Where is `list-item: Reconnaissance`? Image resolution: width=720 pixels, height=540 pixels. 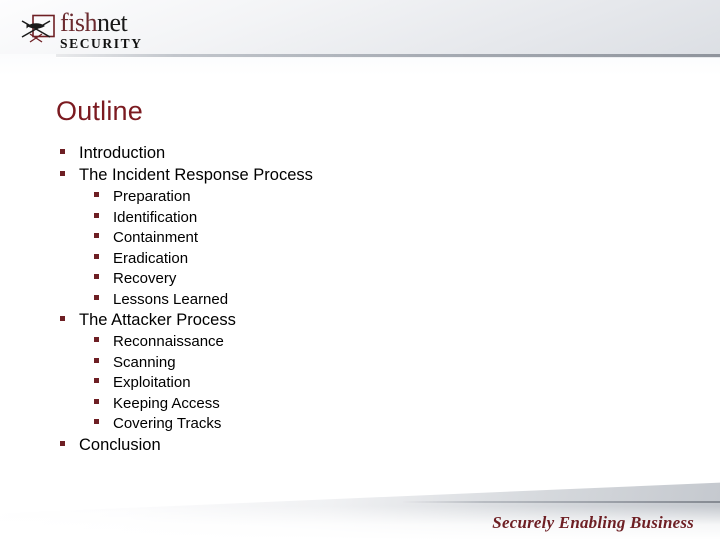
list-item: Reconnaissance is located at coordinates (356, 343).